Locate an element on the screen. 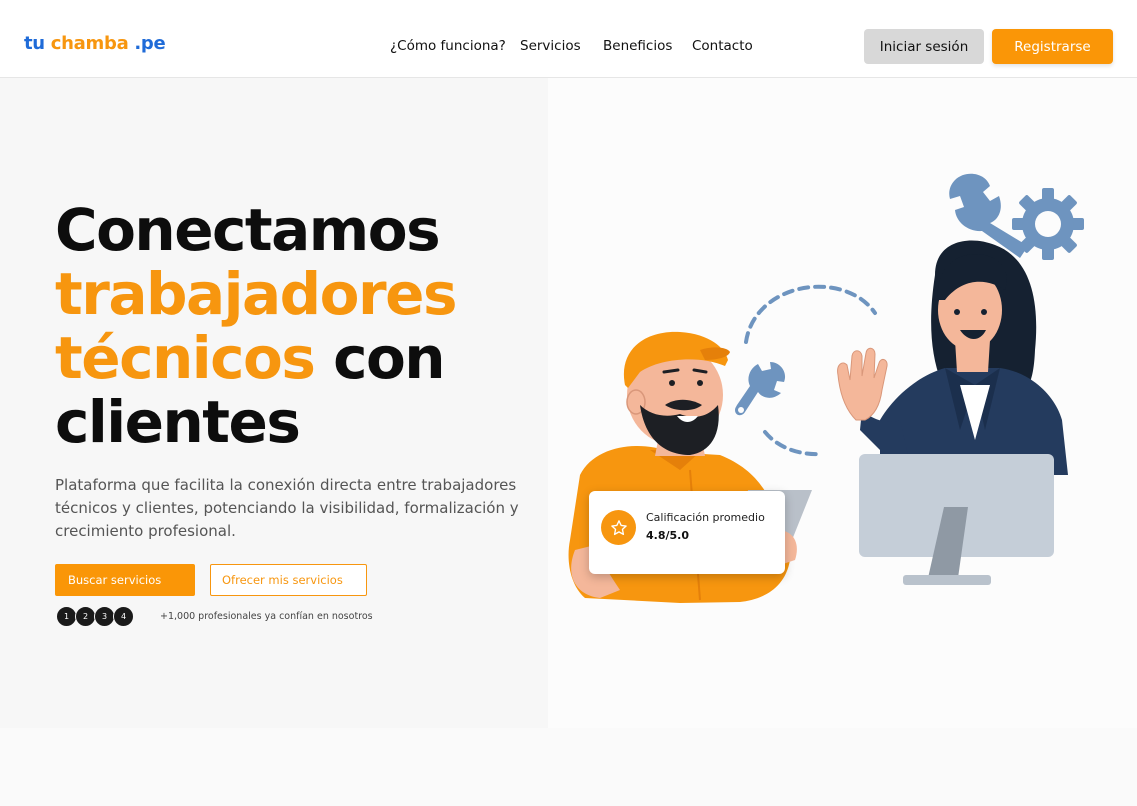  rating-card: Calificación promedio 4.8/5.0 is located at coordinates (687, 532).